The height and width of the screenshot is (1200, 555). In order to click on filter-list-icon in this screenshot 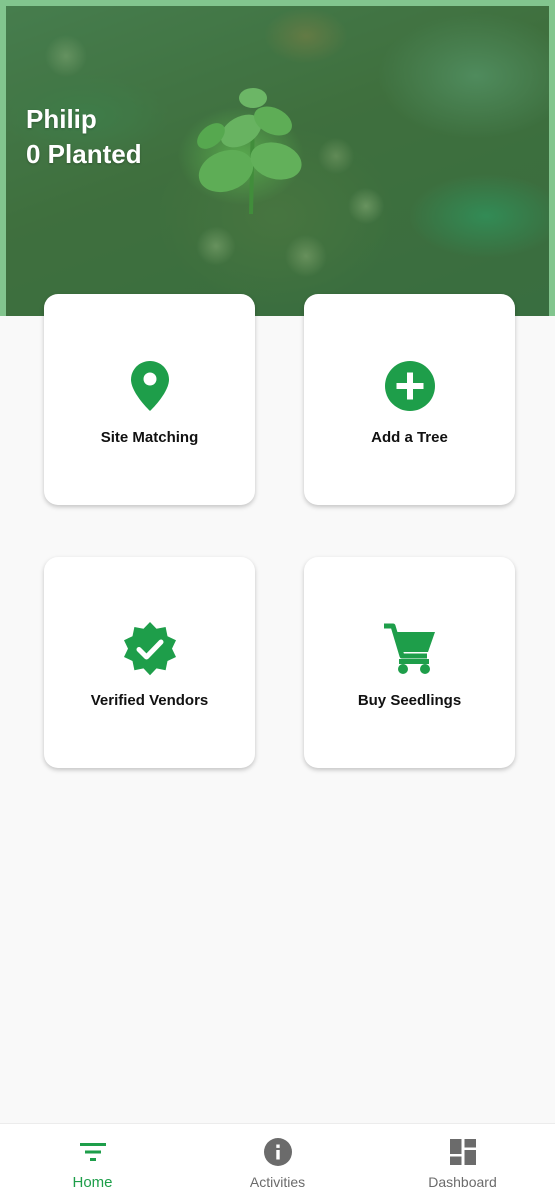, I will do `click(93, 1152)`.